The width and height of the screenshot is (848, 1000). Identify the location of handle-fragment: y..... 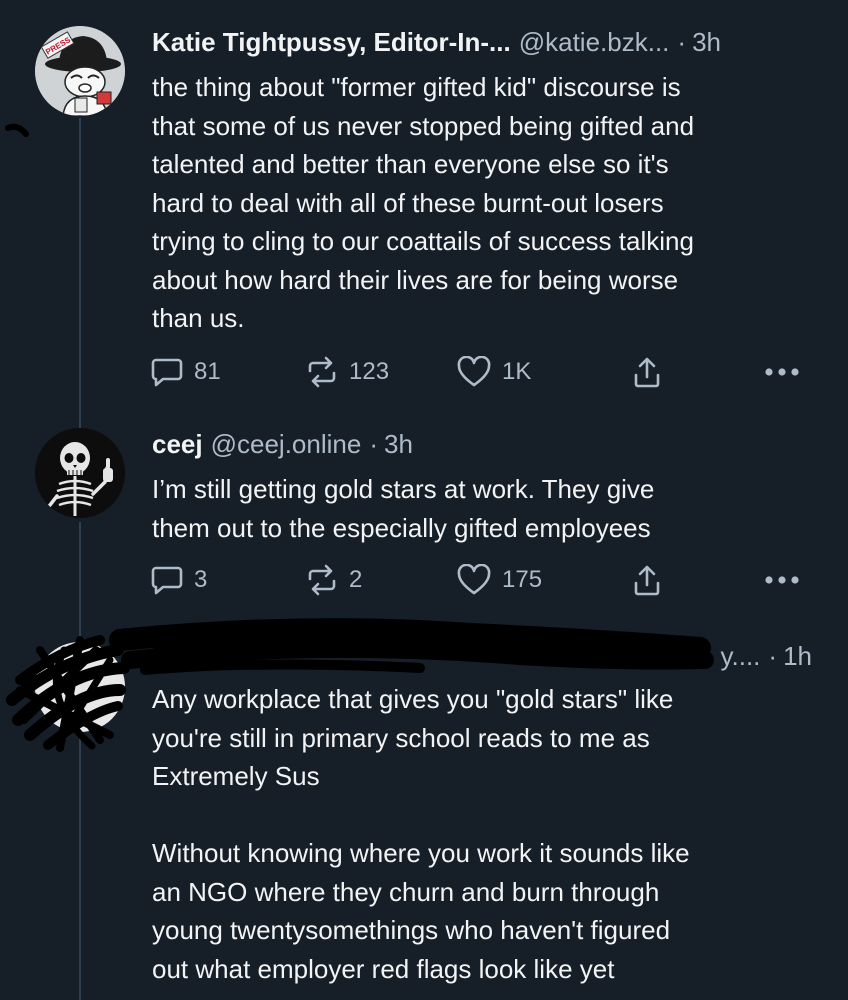
(740, 656).